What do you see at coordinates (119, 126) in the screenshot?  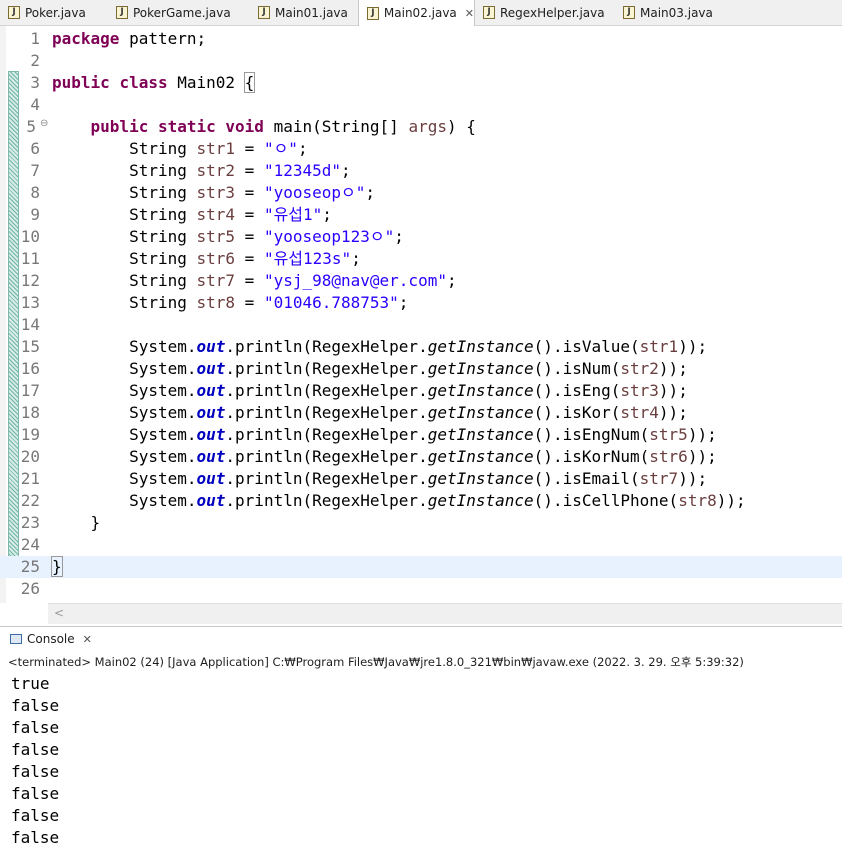 I see `keyword: public` at bounding box center [119, 126].